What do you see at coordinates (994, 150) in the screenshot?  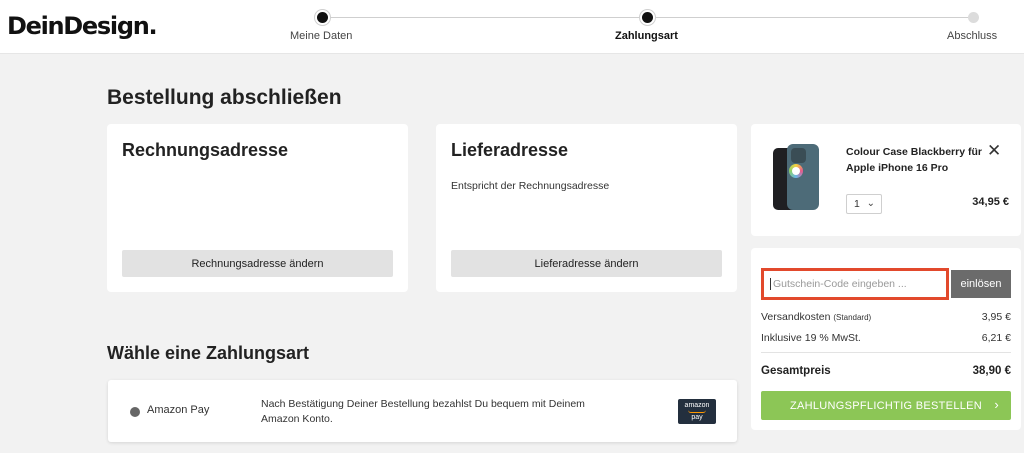 I see `close-icon: ✕` at bounding box center [994, 150].